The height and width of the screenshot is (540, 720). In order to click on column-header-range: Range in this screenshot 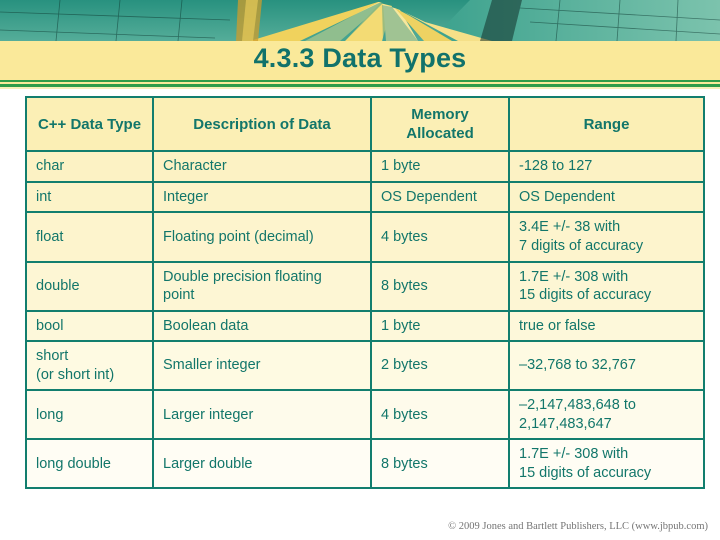, I will do `click(606, 124)`.